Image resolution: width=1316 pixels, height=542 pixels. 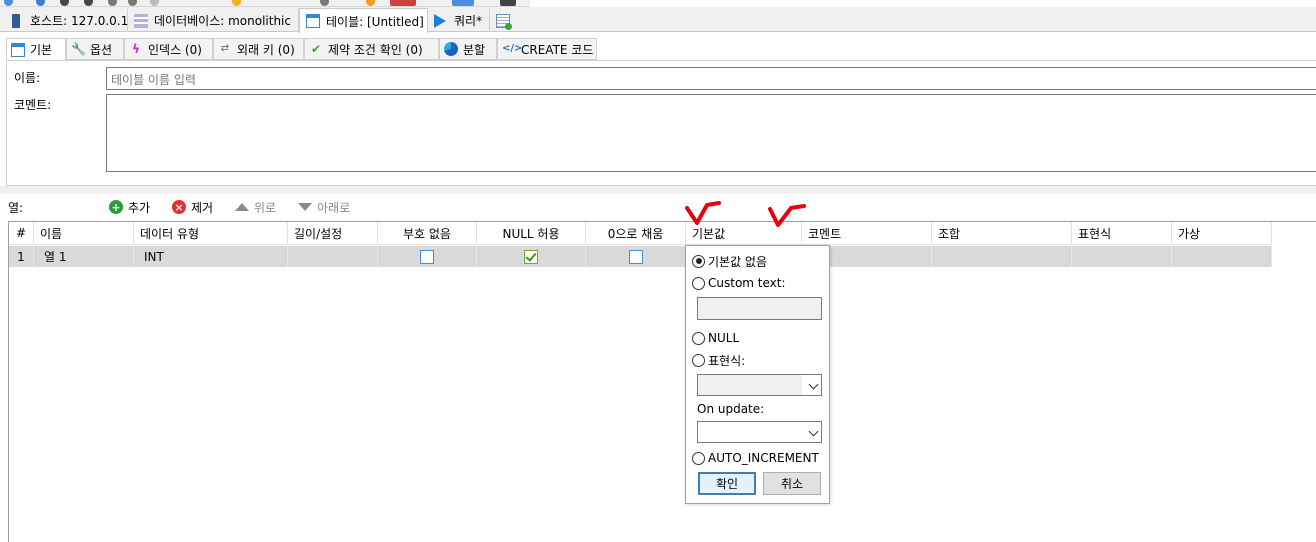 I want to click on tab-options: 🔧 옵션, so click(x=95, y=49).